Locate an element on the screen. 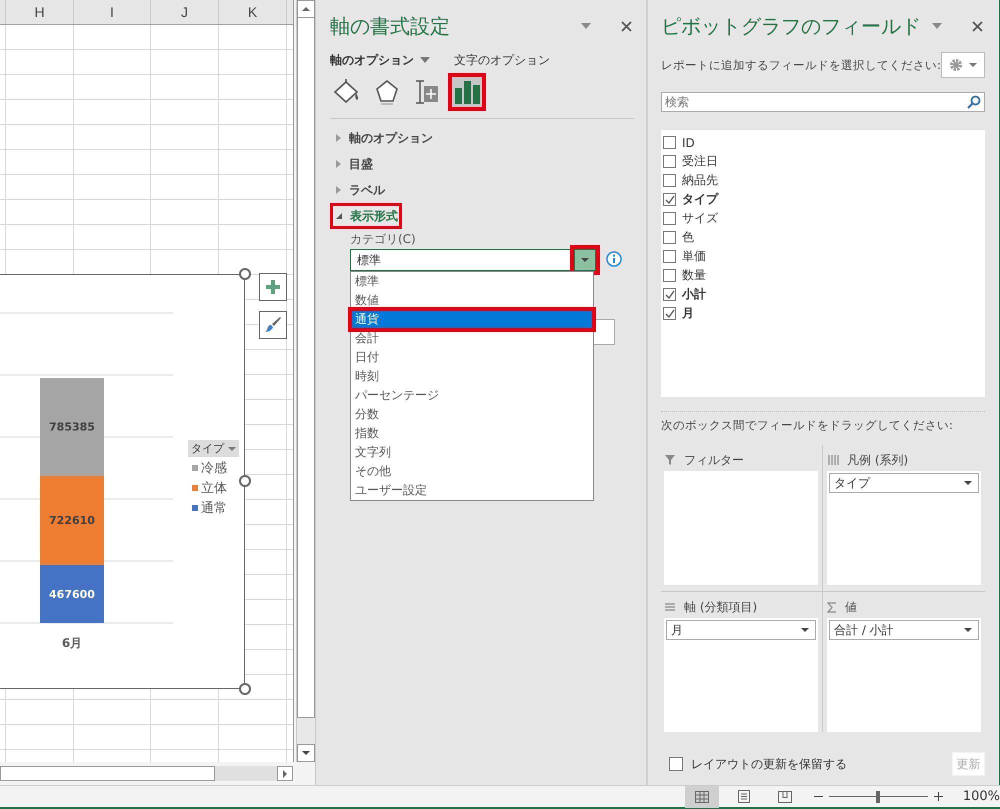 The width and height of the screenshot is (1000, 809). section-header: ラベル is located at coordinates (359, 190).